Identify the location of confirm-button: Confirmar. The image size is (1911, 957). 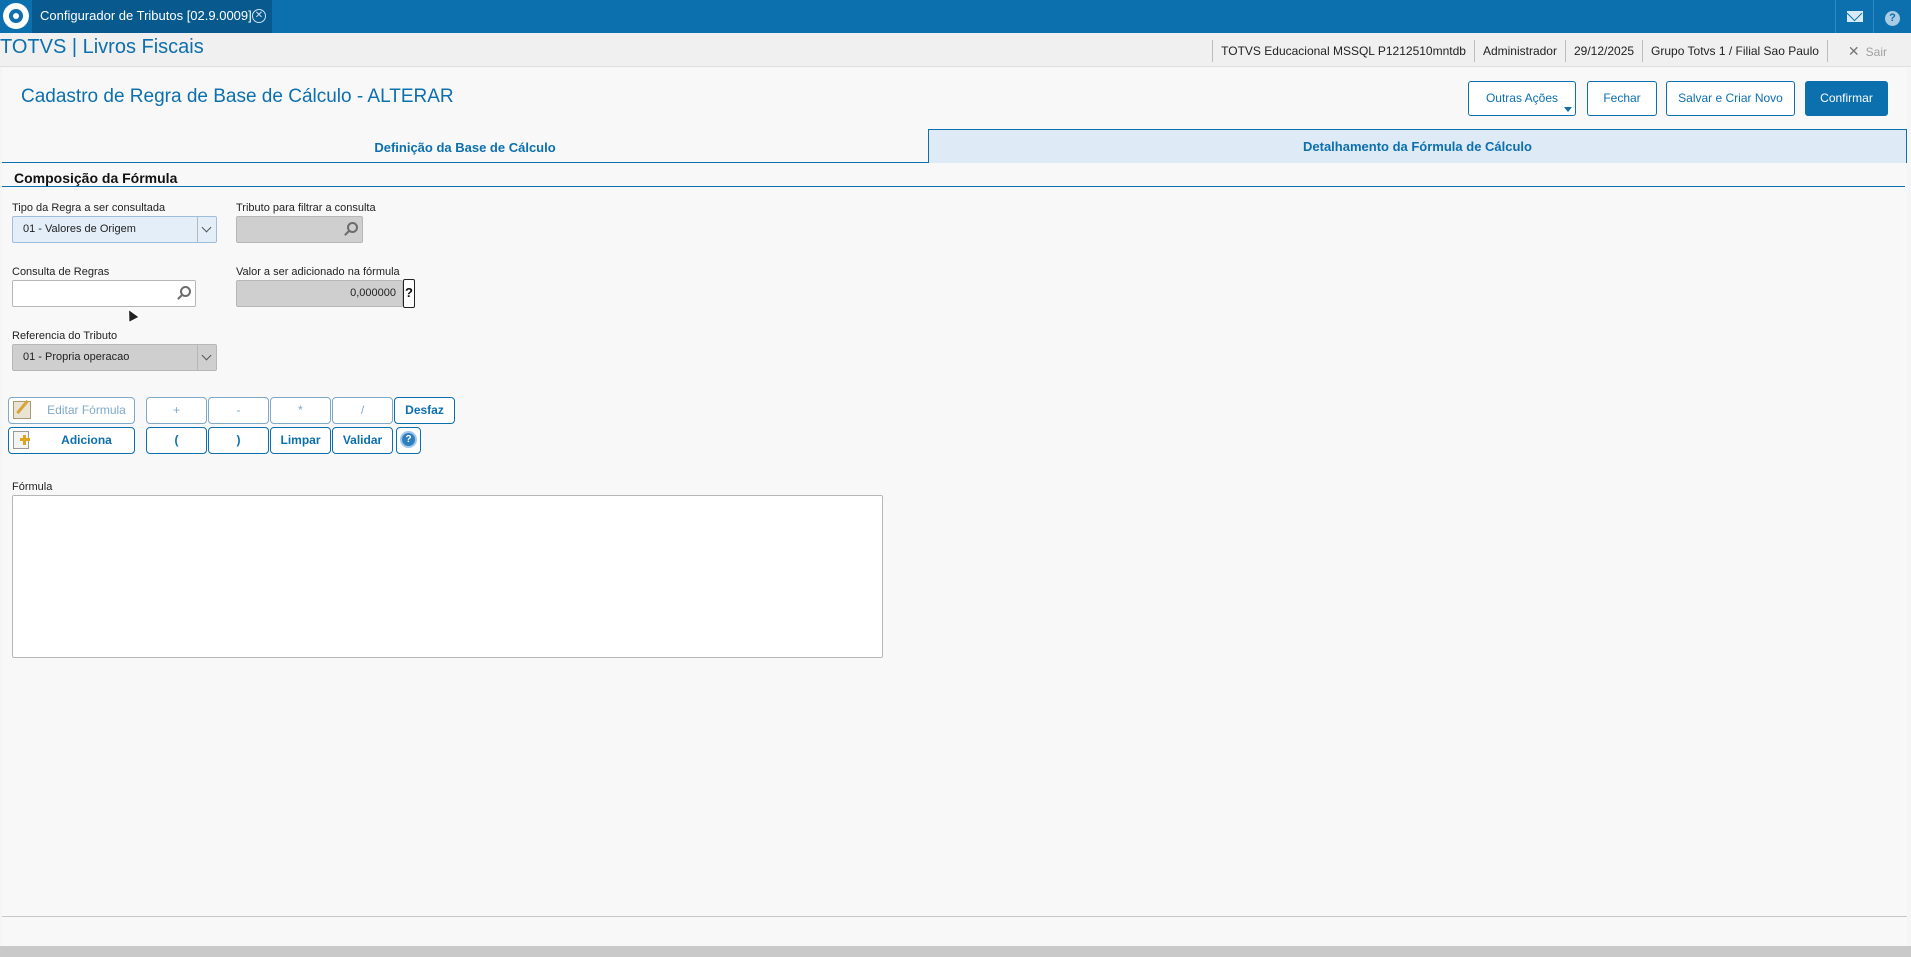
(1846, 98).